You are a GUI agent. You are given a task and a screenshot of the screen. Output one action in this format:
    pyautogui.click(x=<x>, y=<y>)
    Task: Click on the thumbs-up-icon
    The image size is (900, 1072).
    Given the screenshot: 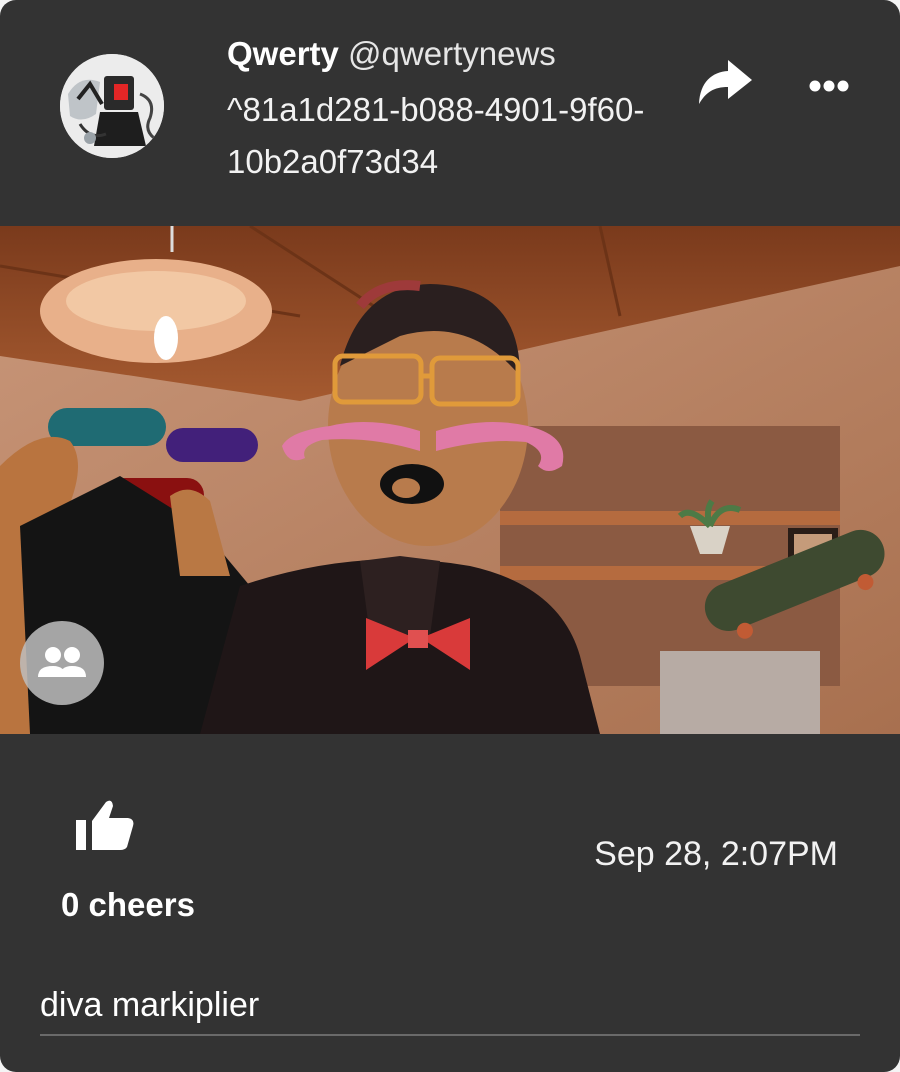 What is the action you would take?
    pyautogui.click(x=105, y=825)
    